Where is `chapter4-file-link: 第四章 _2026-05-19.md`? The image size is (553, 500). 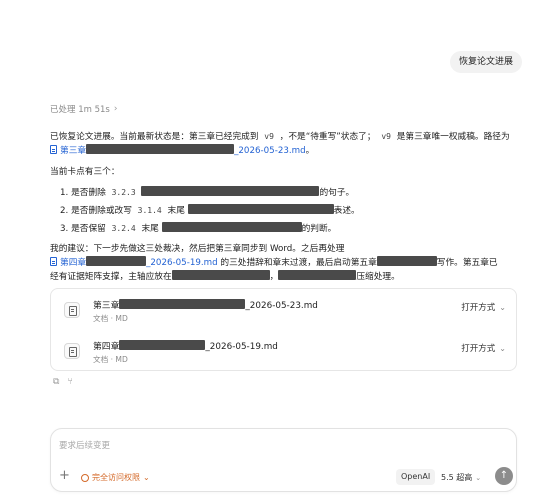 chapter4-file-link: 第四章 _2026-05-19.md is located at coordinates (134, 262).